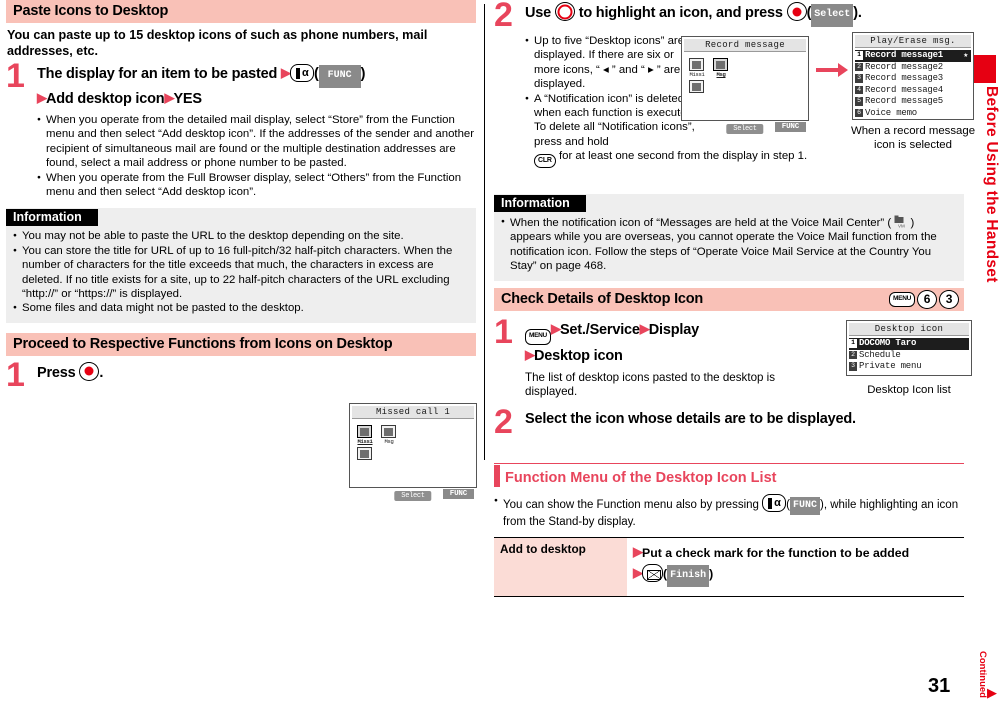  I want to click on row-index: 5, so click(859, 101).